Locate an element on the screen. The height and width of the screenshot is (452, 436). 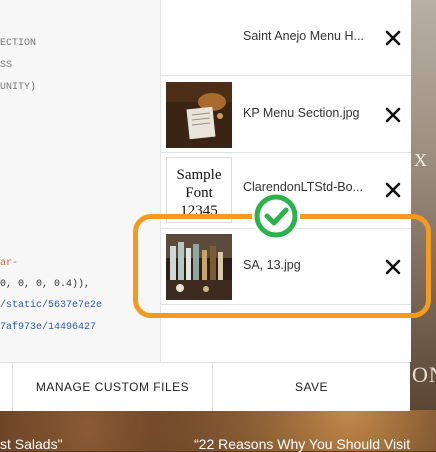
code-line: ECTION is located at coordinates (18, 43).